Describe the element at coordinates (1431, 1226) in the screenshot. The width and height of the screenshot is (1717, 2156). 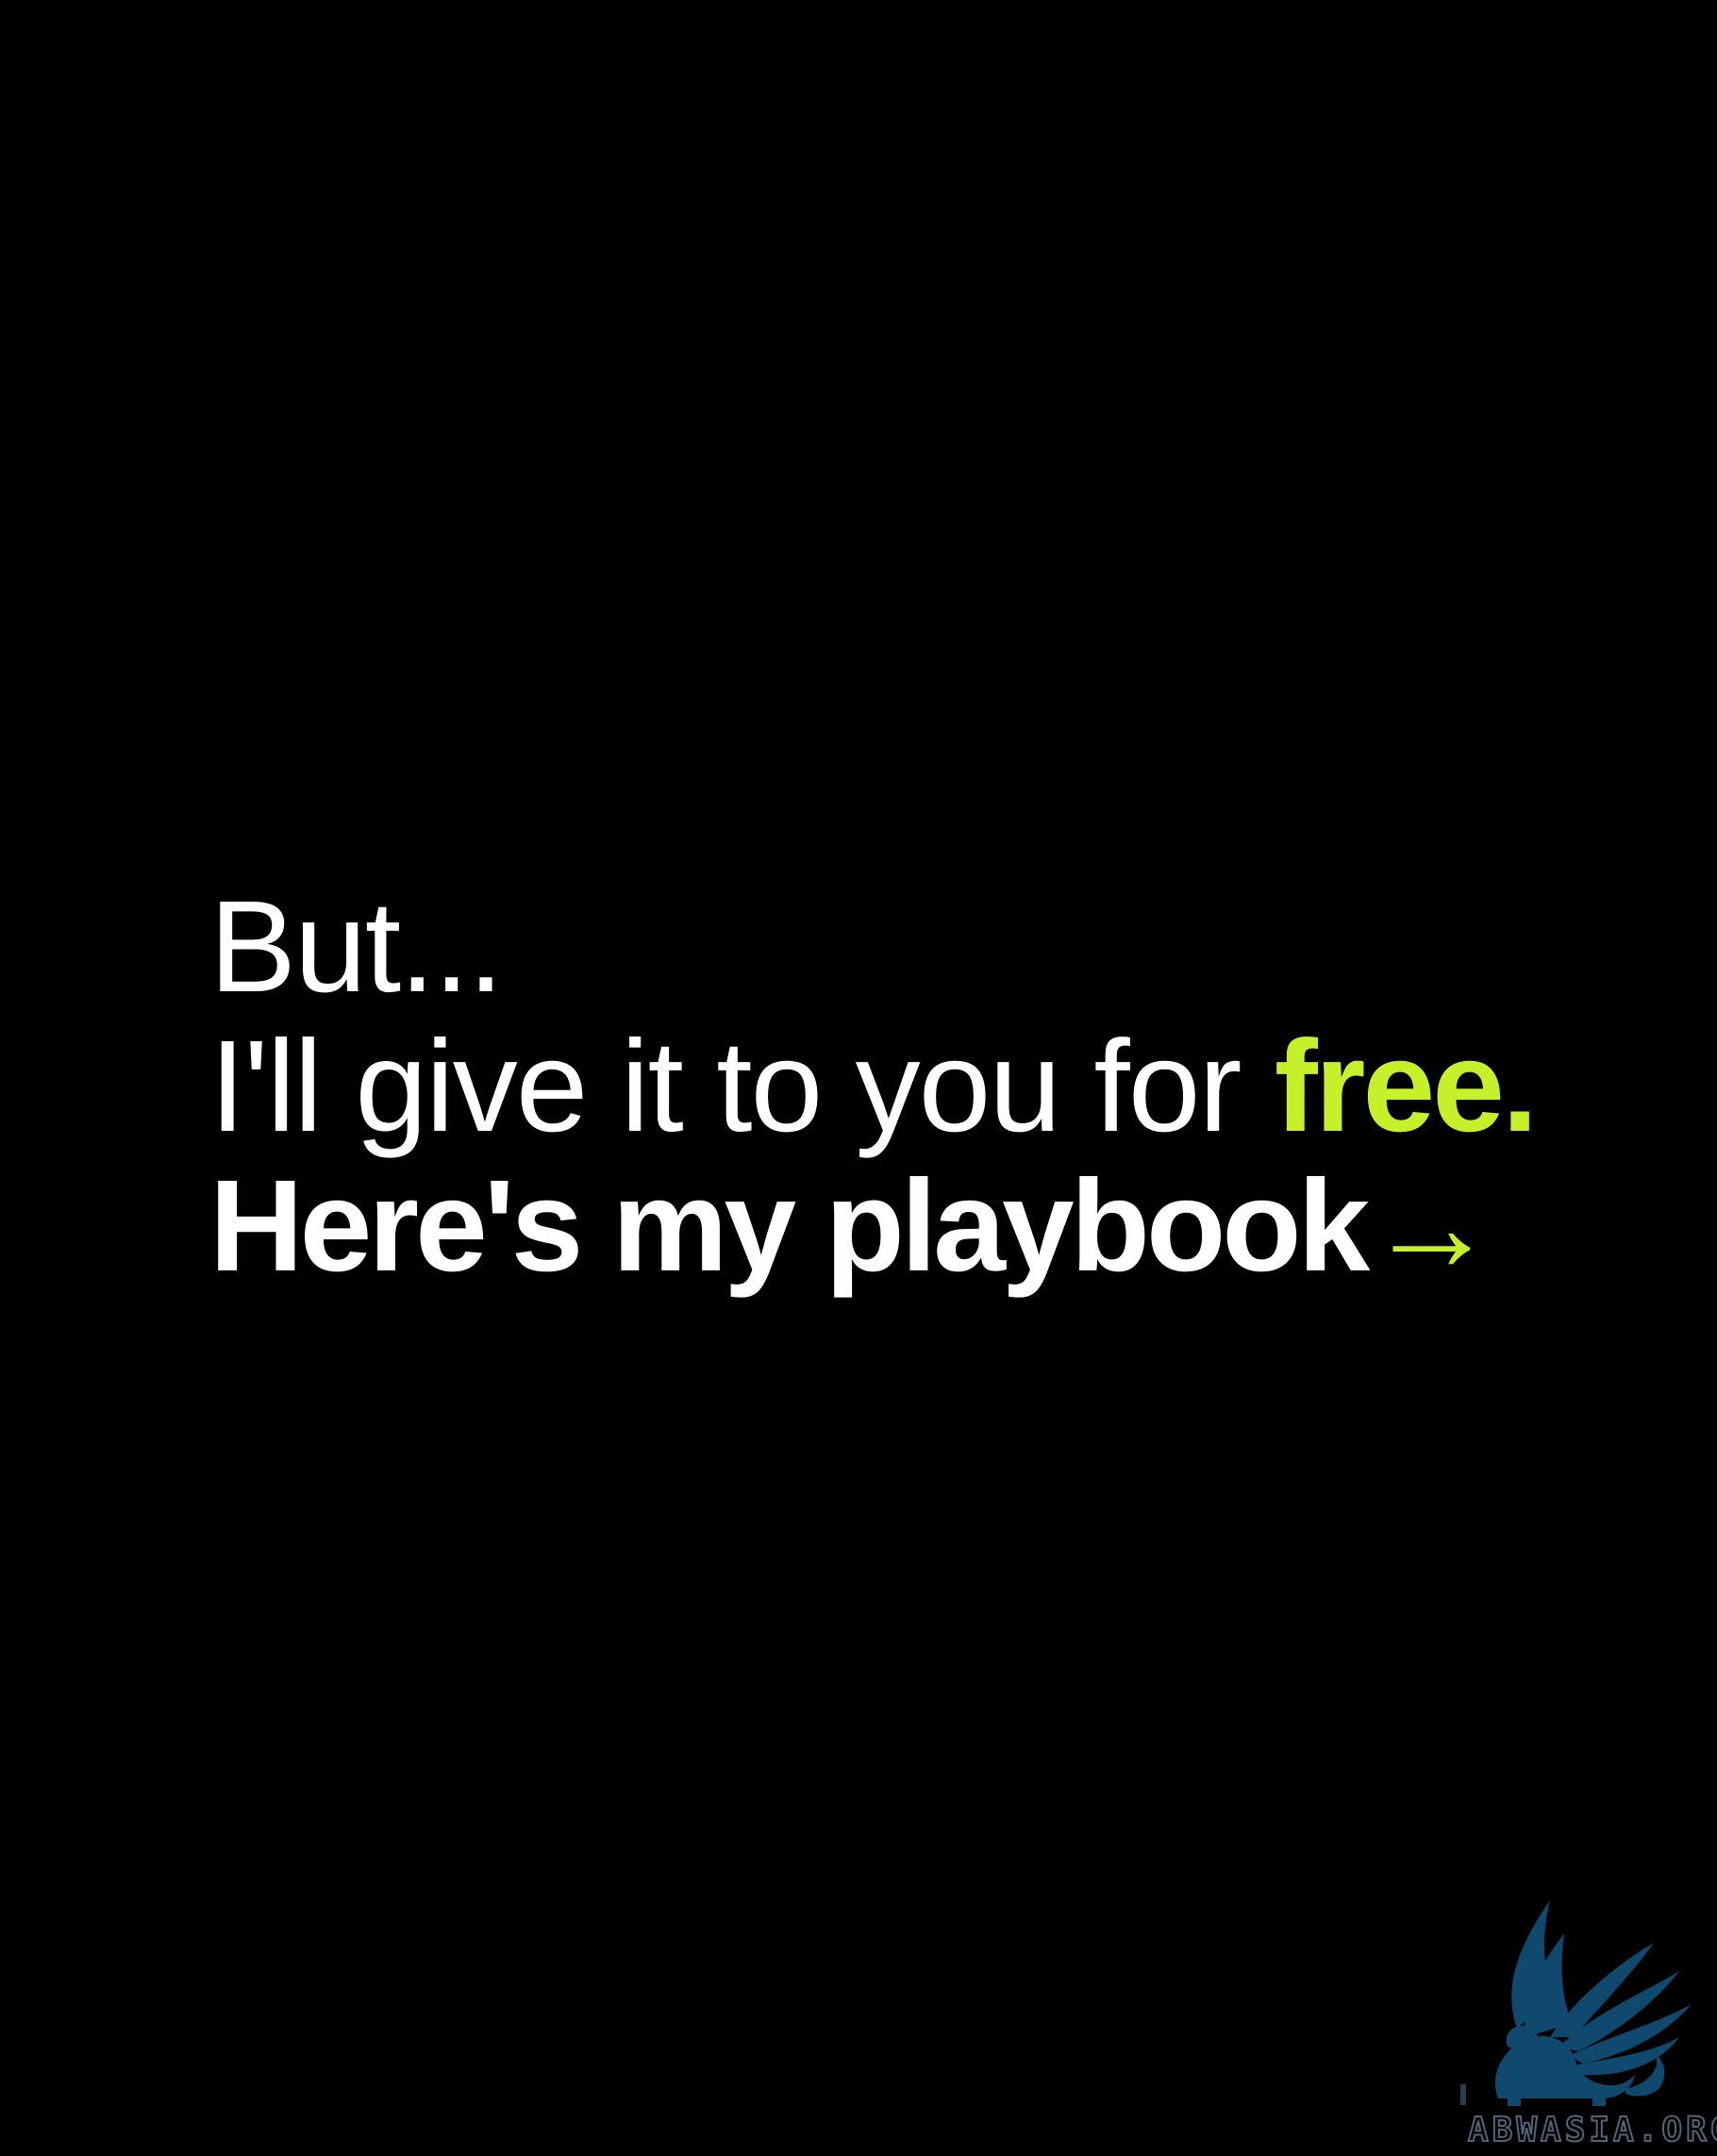
I see `arrow-right-icon: →` at that location.